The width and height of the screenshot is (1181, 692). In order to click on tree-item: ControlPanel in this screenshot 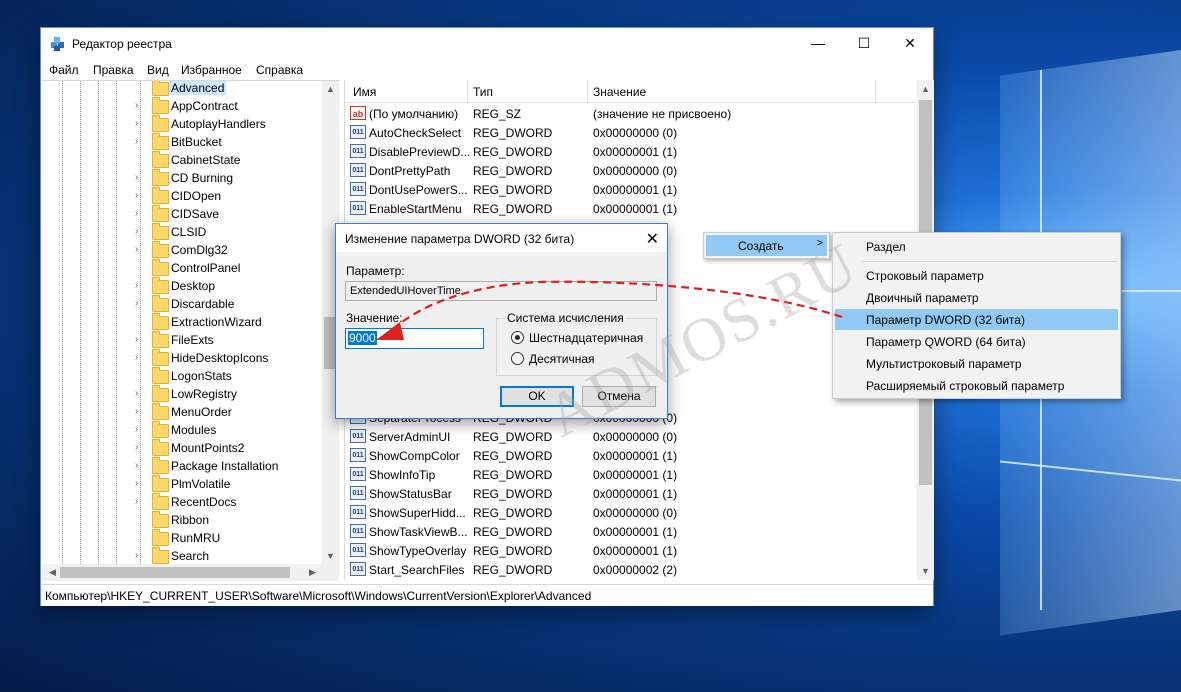, I will do `click(182, 268)`.